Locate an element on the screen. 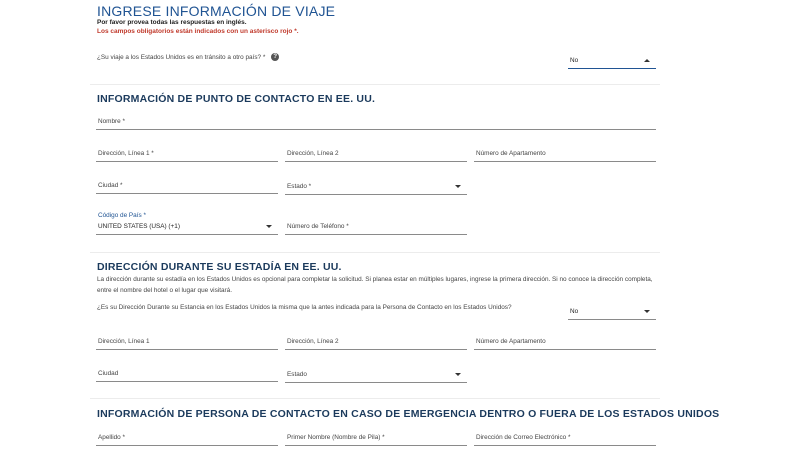 This screenshot has width=800, height=460. contact-name-field: Nombre * is located at coordinates (376, 120).